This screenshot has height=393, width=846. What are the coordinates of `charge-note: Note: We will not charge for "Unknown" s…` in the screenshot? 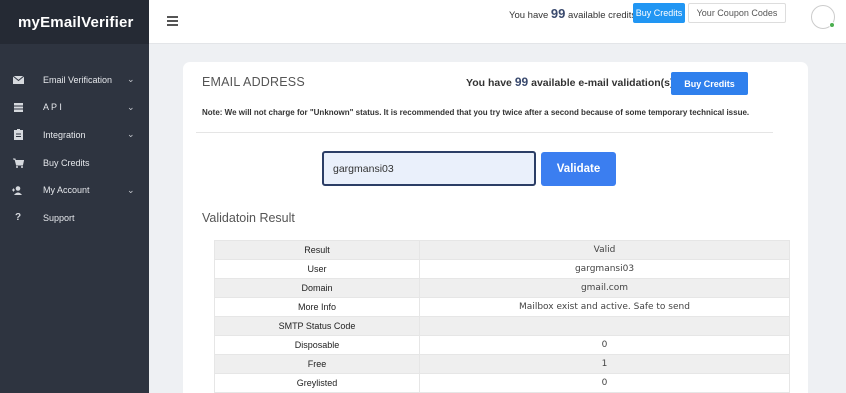 It's located at (476, 112).